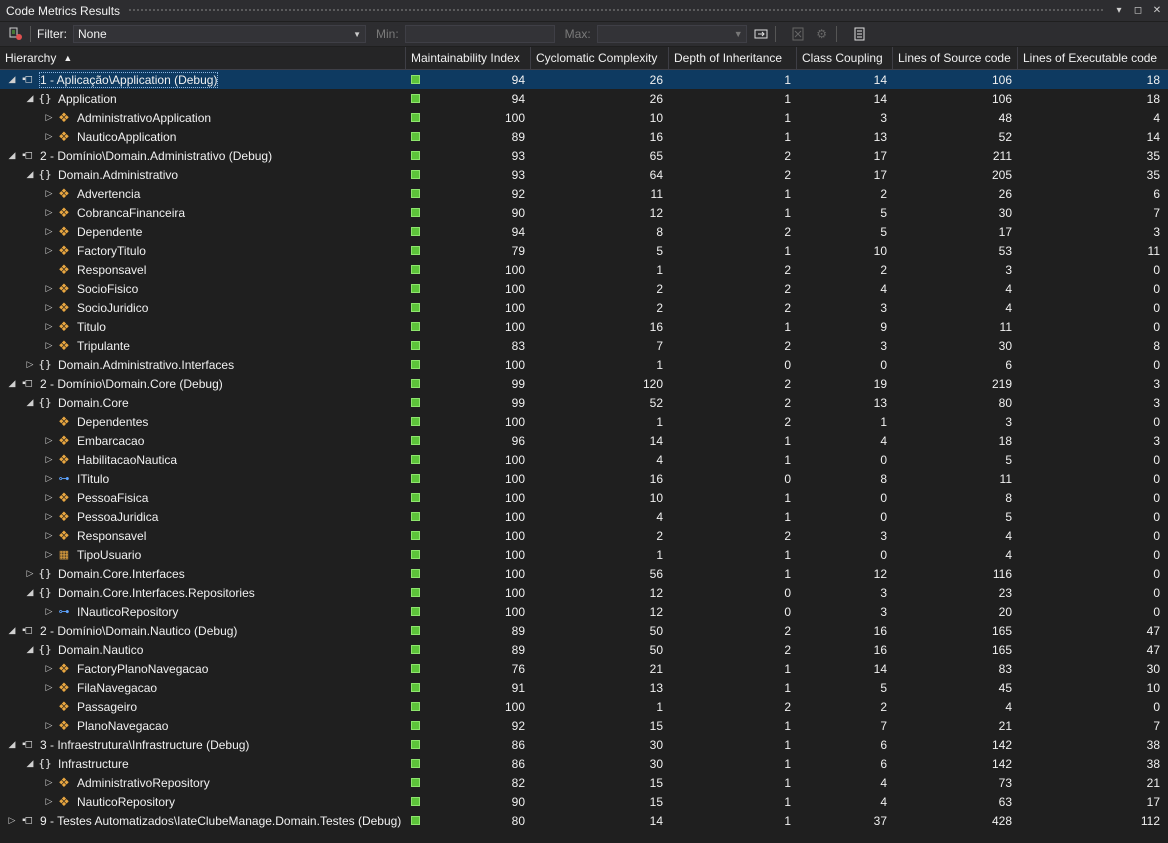 This screenshot has height=843, width=1168. What do you see at coordinates (584, 212) in the screenshot?
I see `table-row: ▷ ❖ CobrancaFinanceira 90 12 1 5 30 7` at bounding box center [584, 212].